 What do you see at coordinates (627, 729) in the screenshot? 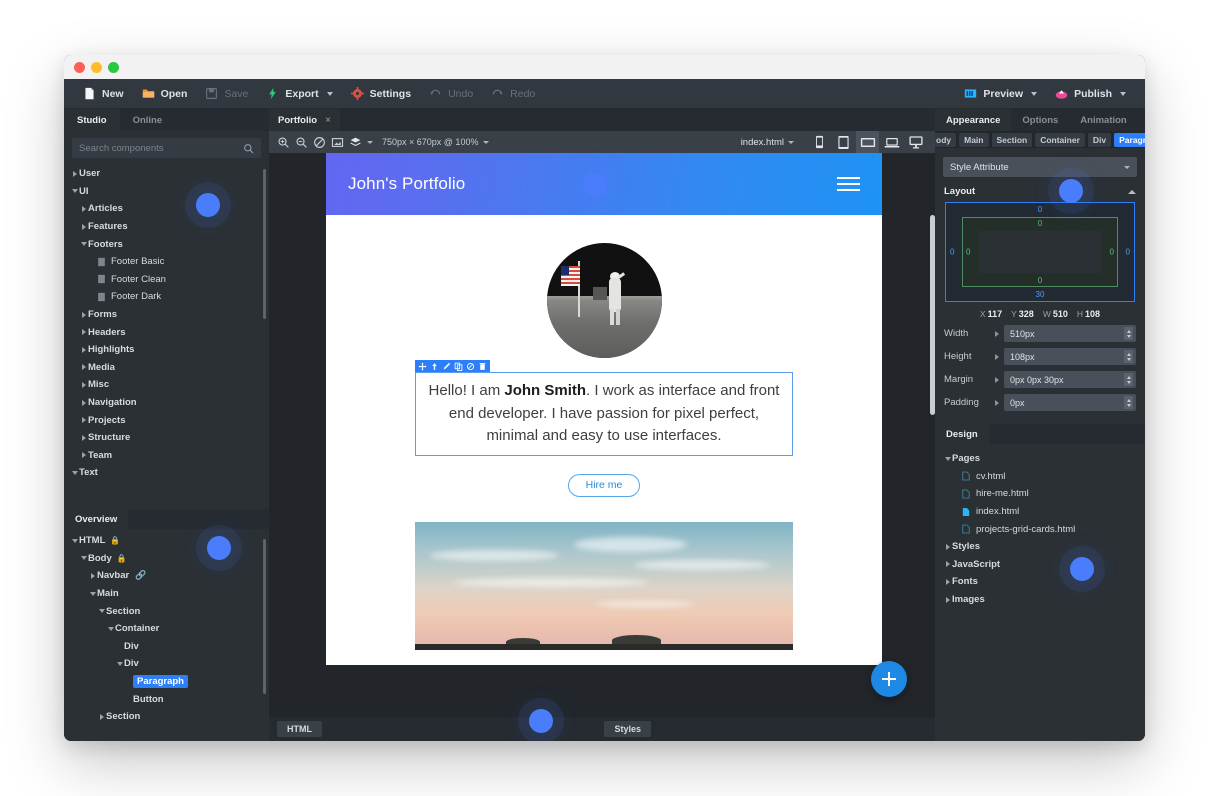
I see `bottom-tab-styles: Styles` at bounding box center [627, 729].